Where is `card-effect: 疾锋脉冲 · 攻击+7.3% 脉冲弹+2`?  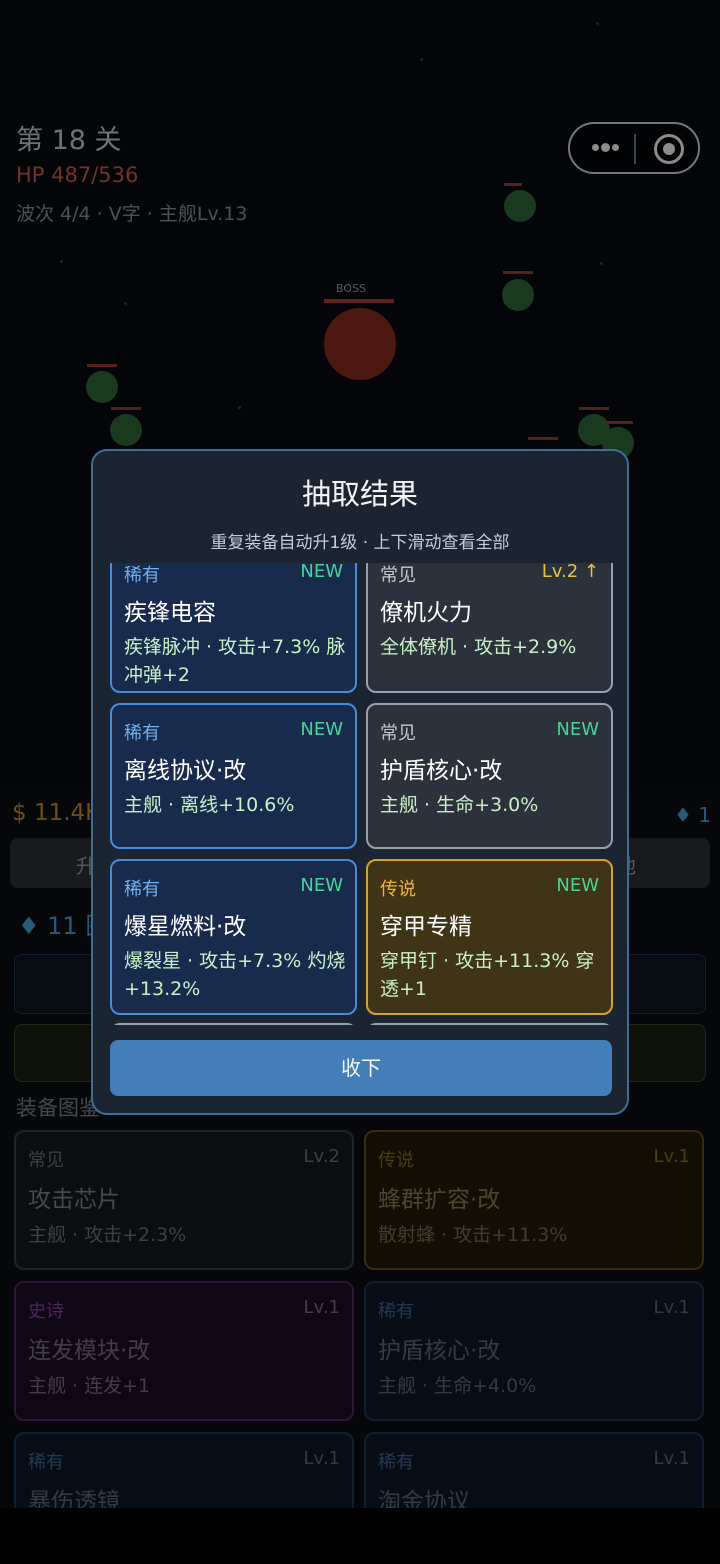
card-effect: 疾锋脉冲 · 攻击+7.3% 脉冲弹+2 is located at coordinates (235, 661).